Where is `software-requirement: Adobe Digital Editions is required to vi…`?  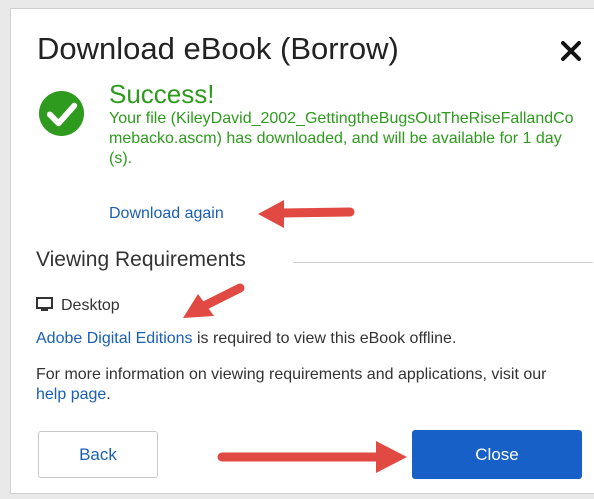
software-requirement: Adobe Digital Editions is required to vi… is located at coordinates (246, 339).